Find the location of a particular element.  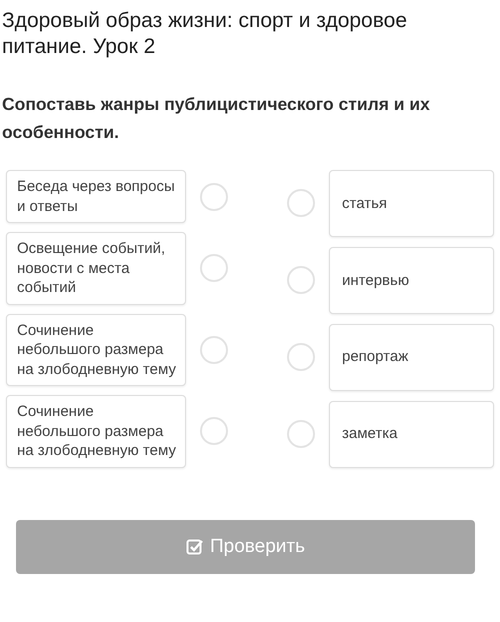

question-text: Сопоставь жанры публицистического стиля и их особенности. is located at coordinates (216, 118).